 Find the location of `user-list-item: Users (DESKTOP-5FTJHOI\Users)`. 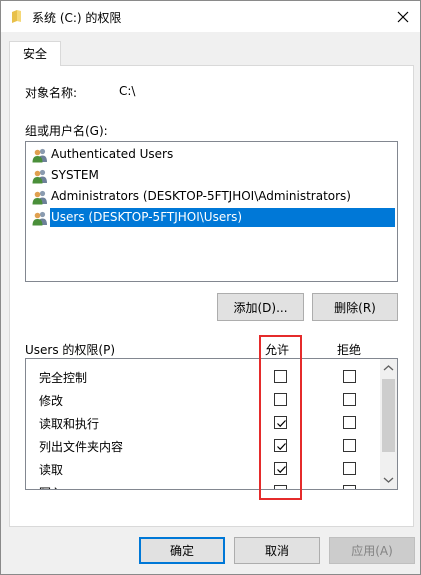

user-list-item: Users (DESKTOP-5FTJHOI\Users) is located at coordinates (211, 217).